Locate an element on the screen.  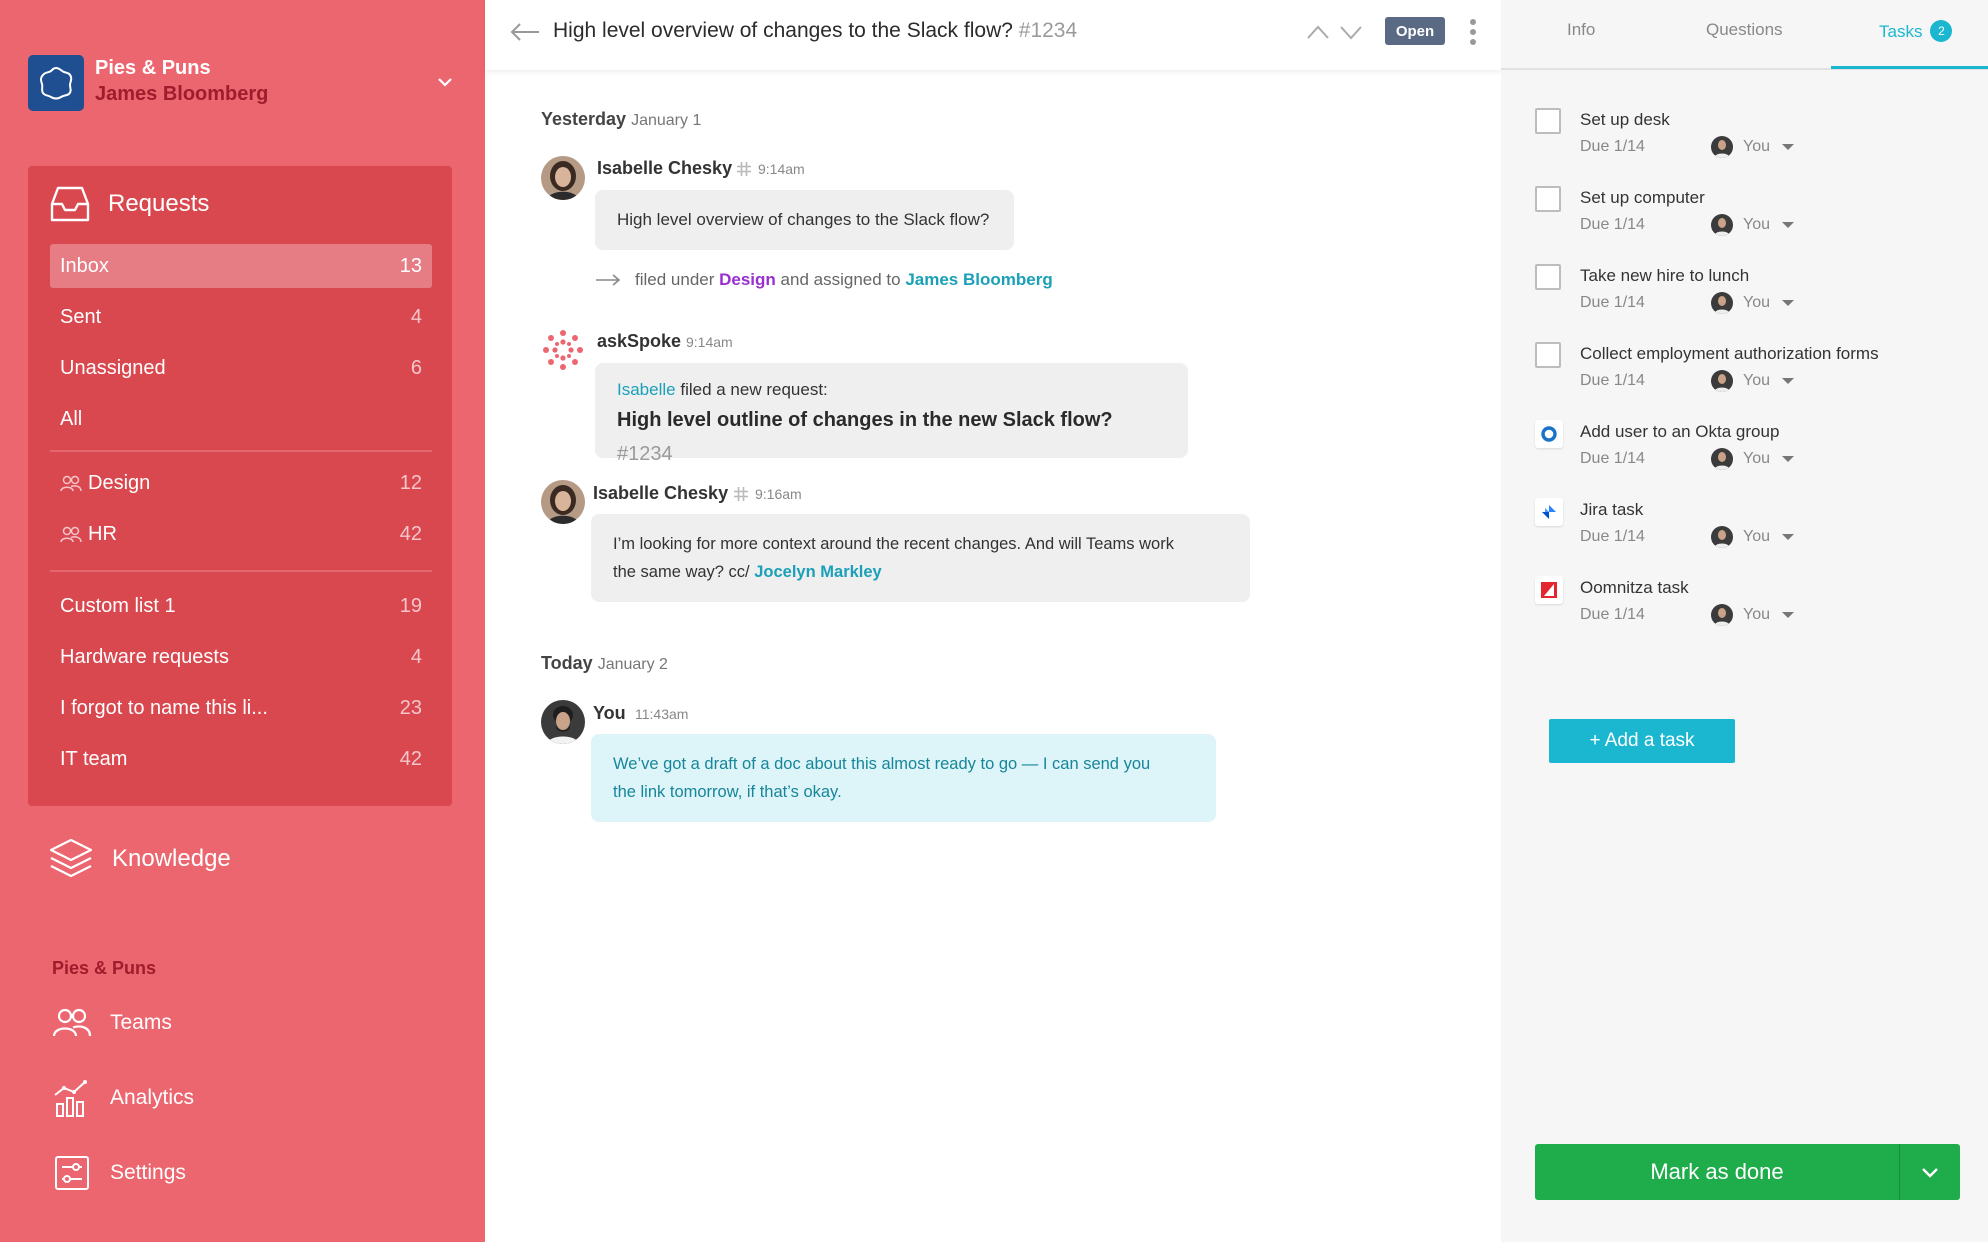
analytics-icon is located at coordinates (70, 1098).